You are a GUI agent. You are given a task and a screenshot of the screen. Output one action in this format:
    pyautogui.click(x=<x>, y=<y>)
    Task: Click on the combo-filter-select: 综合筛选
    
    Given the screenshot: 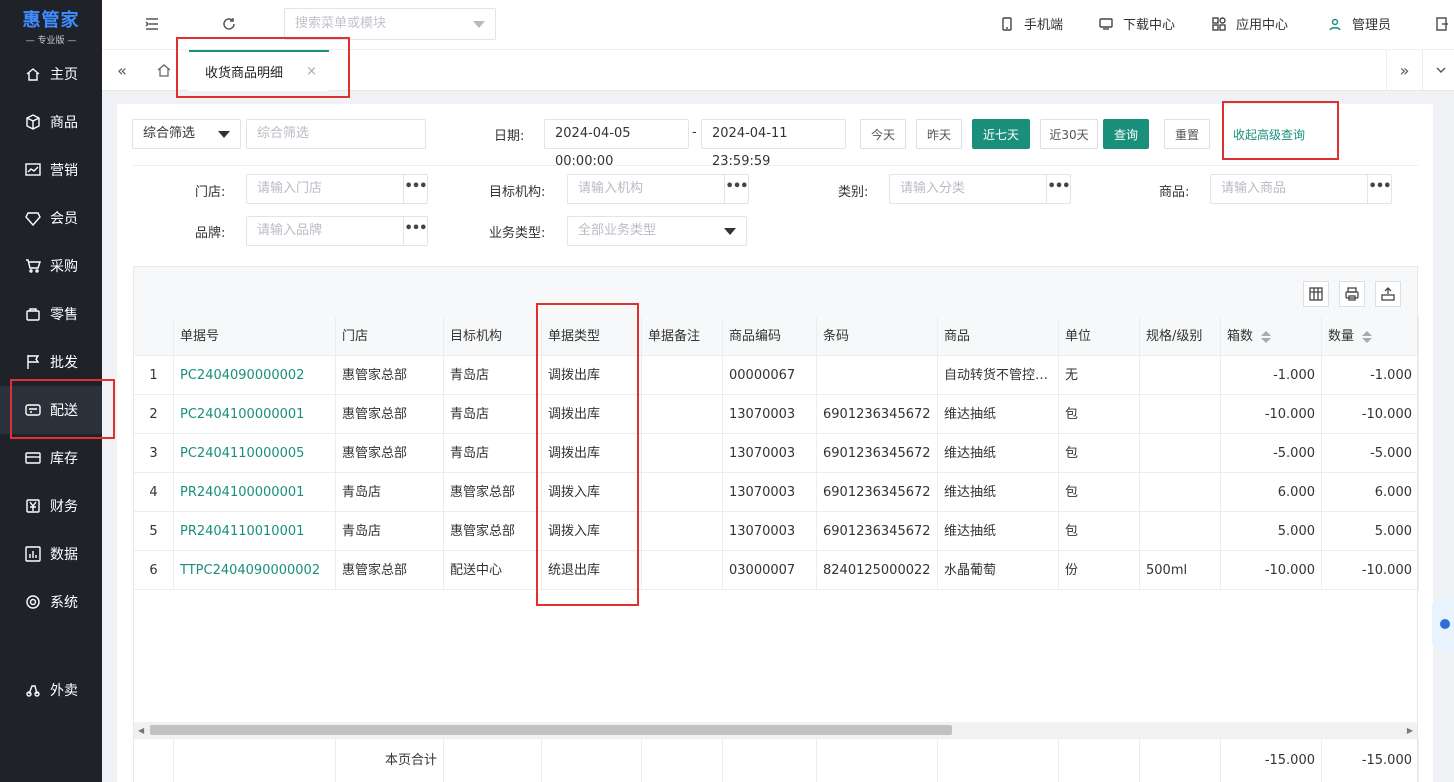 What is the action you would take?
    pyautogui.click(x=186, y=134)
    